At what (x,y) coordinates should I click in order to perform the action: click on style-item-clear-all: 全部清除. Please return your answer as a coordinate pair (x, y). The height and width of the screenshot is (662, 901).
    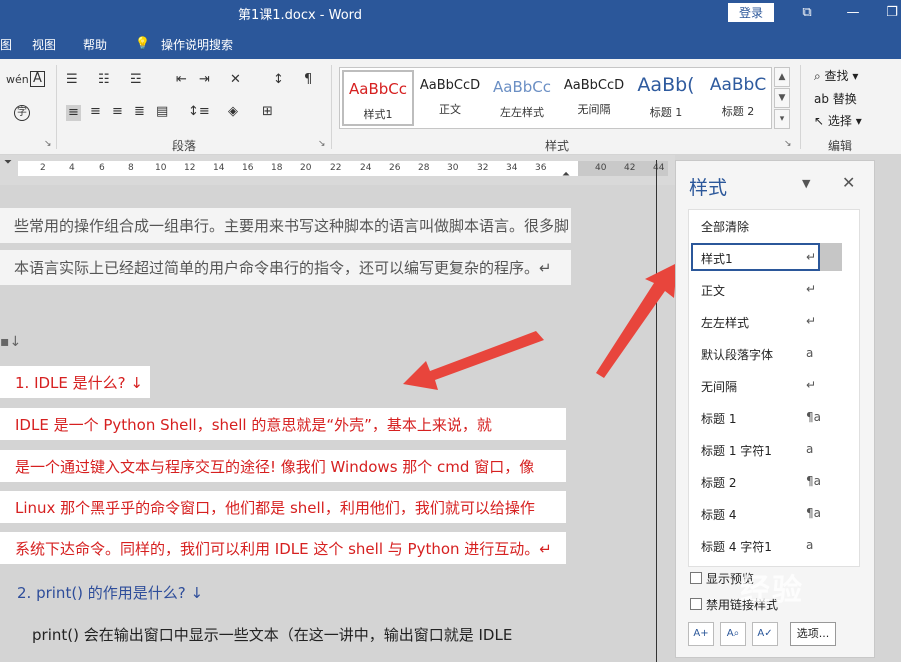
    Looking at the image, I should click on (775, 225).